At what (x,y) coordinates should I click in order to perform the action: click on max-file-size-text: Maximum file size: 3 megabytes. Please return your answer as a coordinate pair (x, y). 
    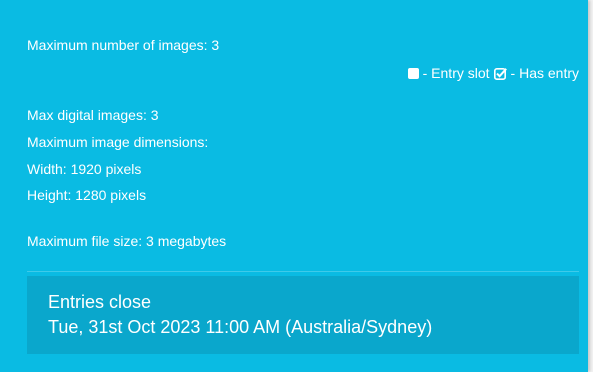
    Looking at the image, I should click on (127, 241).